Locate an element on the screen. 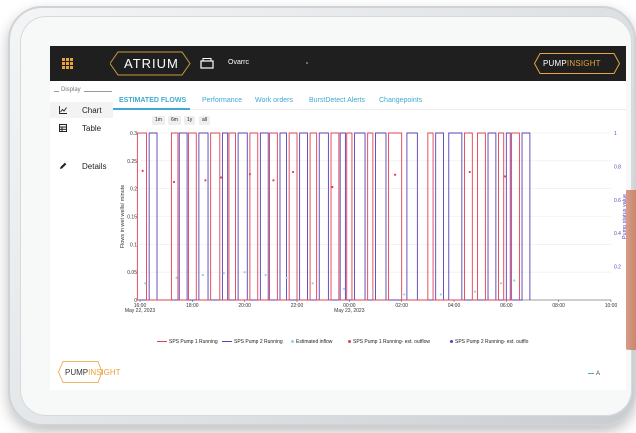 The height and width of the screenshot is (433, 636). pencil-icon is located at coordinates (63, 165).